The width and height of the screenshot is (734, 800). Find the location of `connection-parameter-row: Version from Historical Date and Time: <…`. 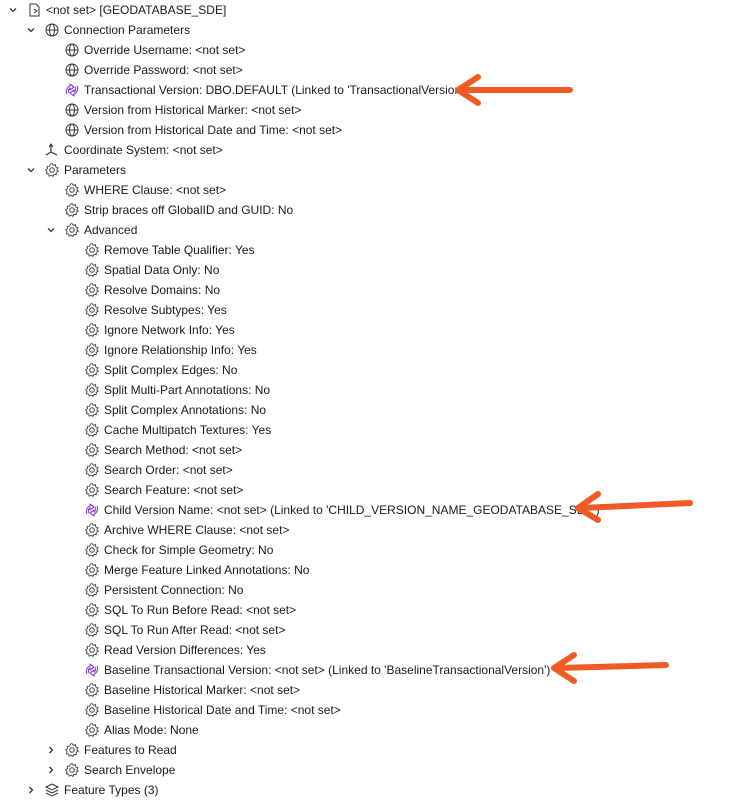

connection-parameter-row: Version from Historical Date and Time: <… is located at coordinates (367, 130).